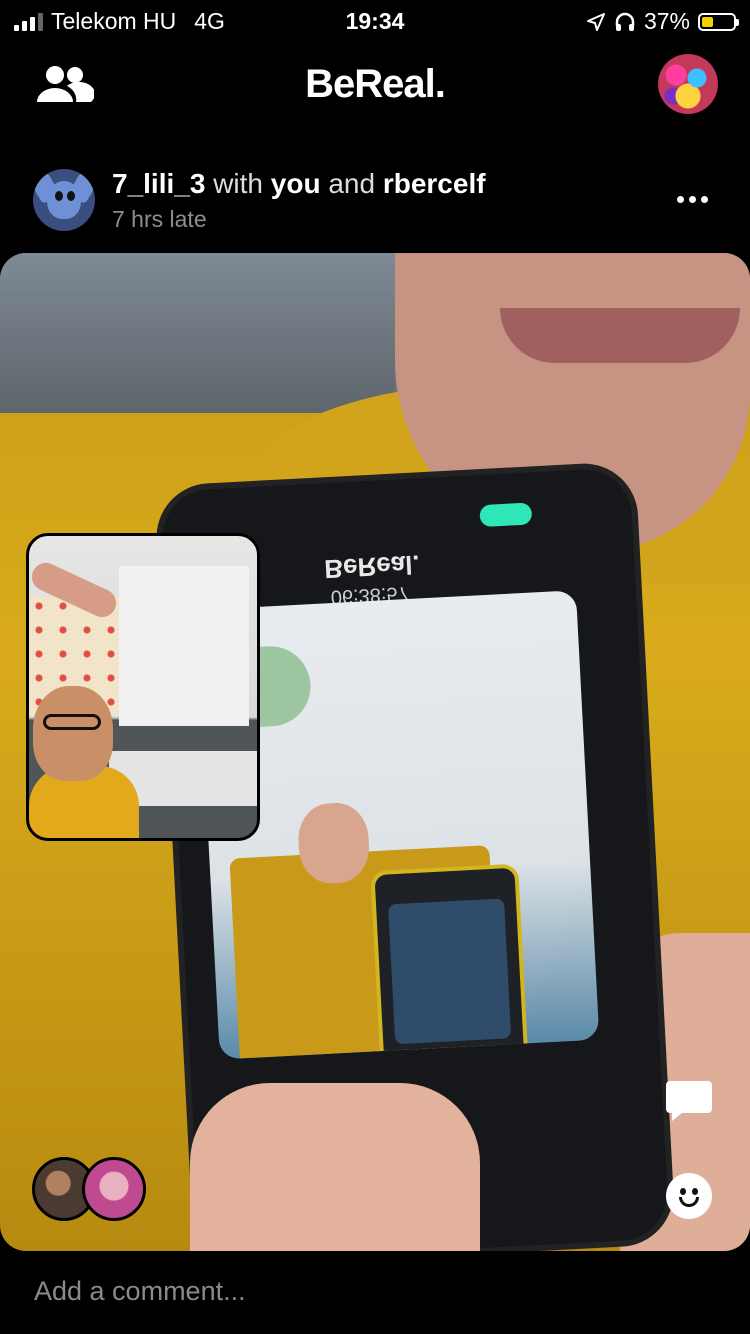 The height and width of the screenshot is (1334, 750). I want to click on status-right: 37%, so click(662, 21).